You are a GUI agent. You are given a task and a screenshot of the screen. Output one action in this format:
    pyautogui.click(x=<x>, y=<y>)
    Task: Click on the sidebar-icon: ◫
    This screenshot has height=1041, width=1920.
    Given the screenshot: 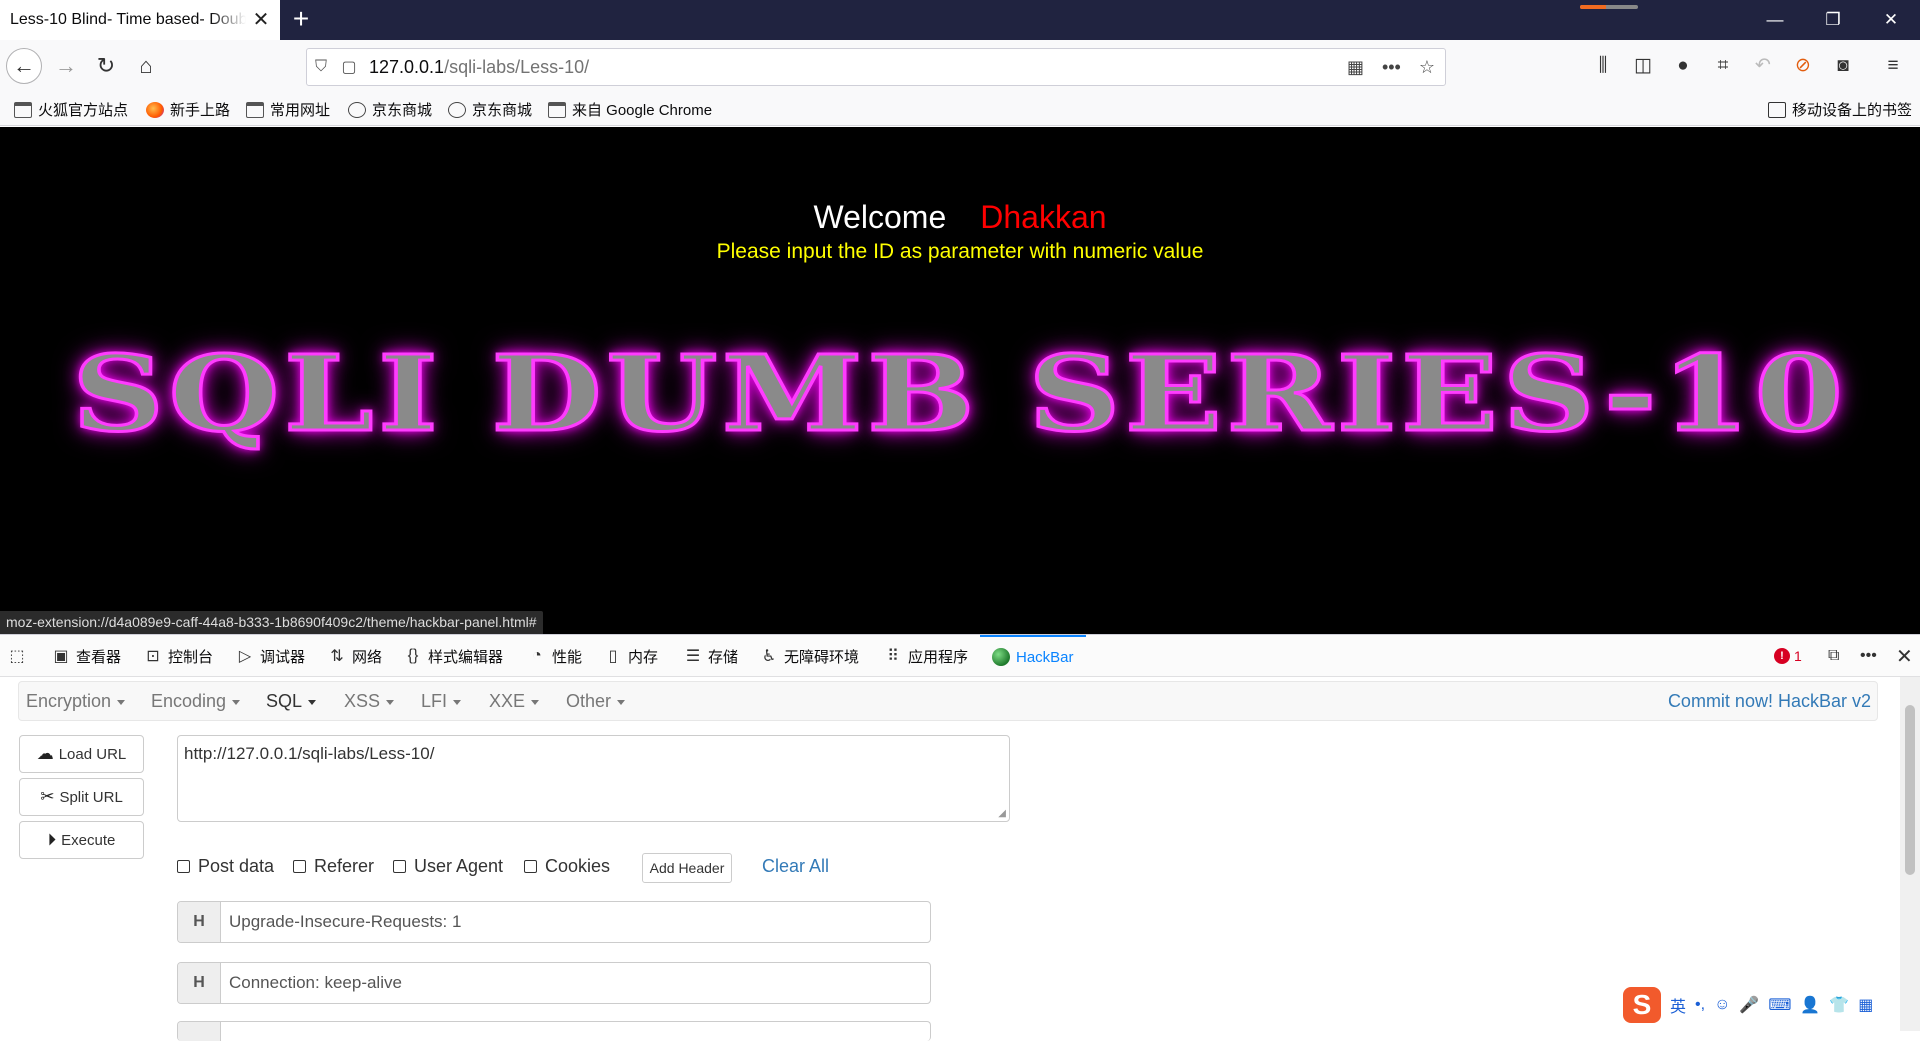 What is the action you would take?
    pyautogui.click(x=1643, y=66)
    